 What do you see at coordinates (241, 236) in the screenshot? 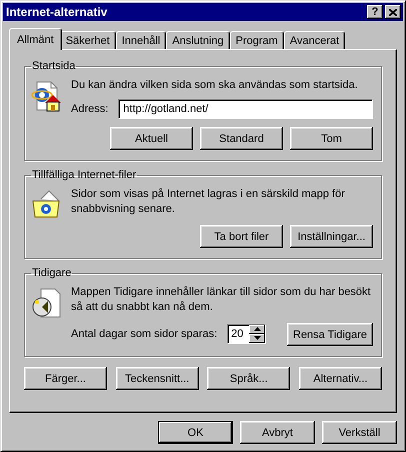
I see `cache-action-button: Ta bort filer` at bounding box center [241, 236].